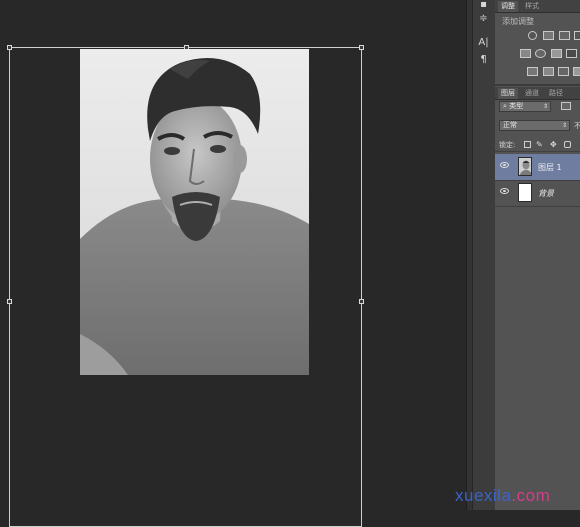 This screenshot has height=527, width=580. Describe the element at coordinates (484, 255) in the screenshot. I see `collapsed-panel-strip: ▪ ≑ A| ¶` at that location.